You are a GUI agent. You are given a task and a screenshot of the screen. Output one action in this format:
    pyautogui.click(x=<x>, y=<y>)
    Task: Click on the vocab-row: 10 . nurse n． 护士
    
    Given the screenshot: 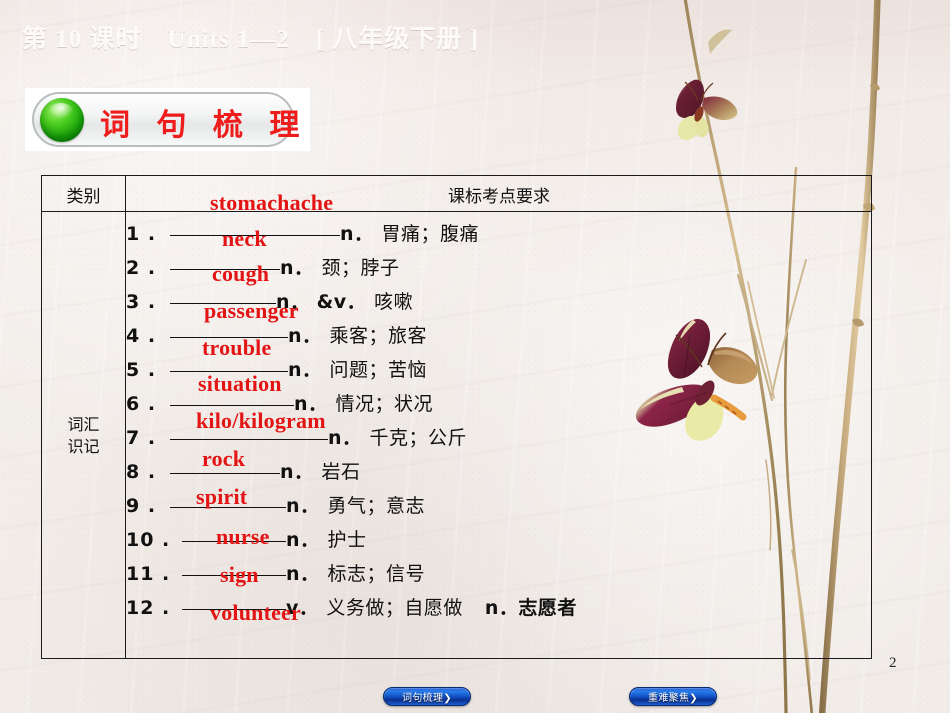 What is the action you would take?
    pyautogui.click(x=246, y=537)
    